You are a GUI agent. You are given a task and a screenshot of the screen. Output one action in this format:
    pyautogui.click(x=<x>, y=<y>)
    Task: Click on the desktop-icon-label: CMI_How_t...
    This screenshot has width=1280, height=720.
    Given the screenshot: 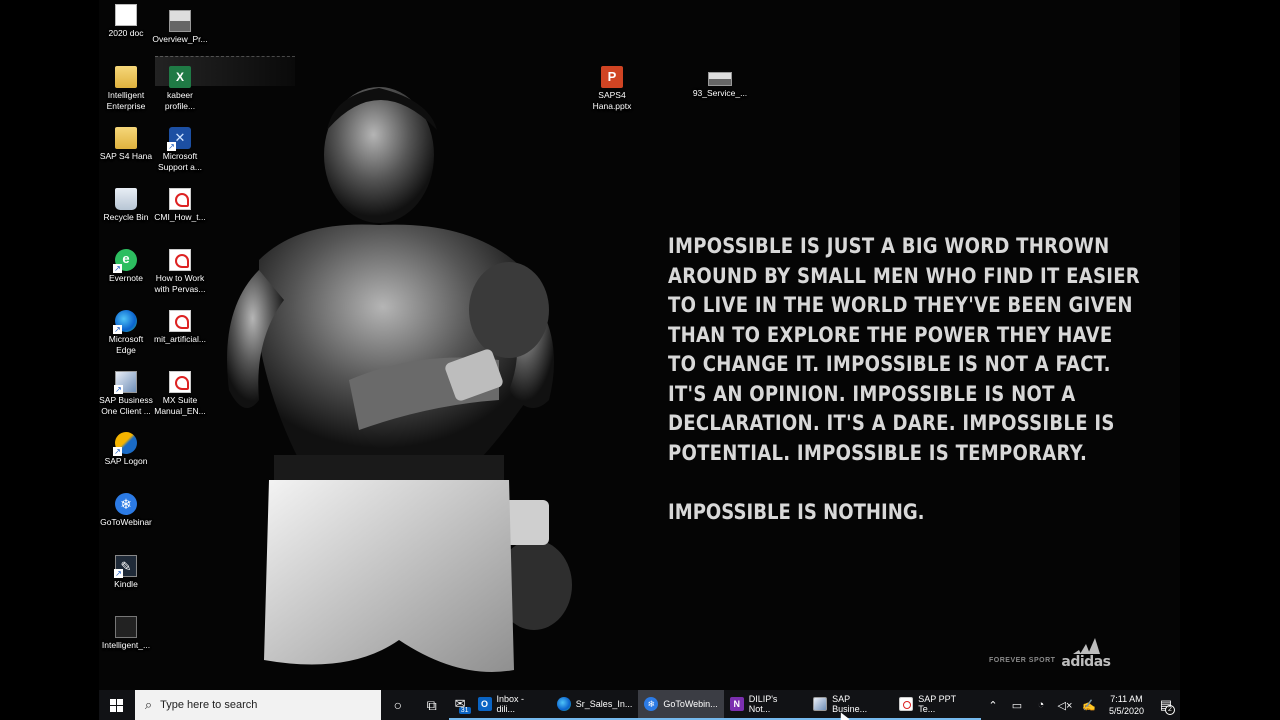 What is the action you would take?
    pyautogui.click(x=180, y=217)
    